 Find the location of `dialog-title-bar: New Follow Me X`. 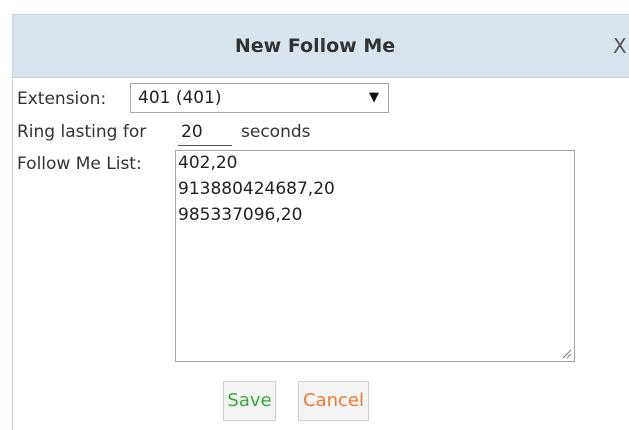

dialog-title-bar: New Follow Me X is located at coordinates (321, 46).